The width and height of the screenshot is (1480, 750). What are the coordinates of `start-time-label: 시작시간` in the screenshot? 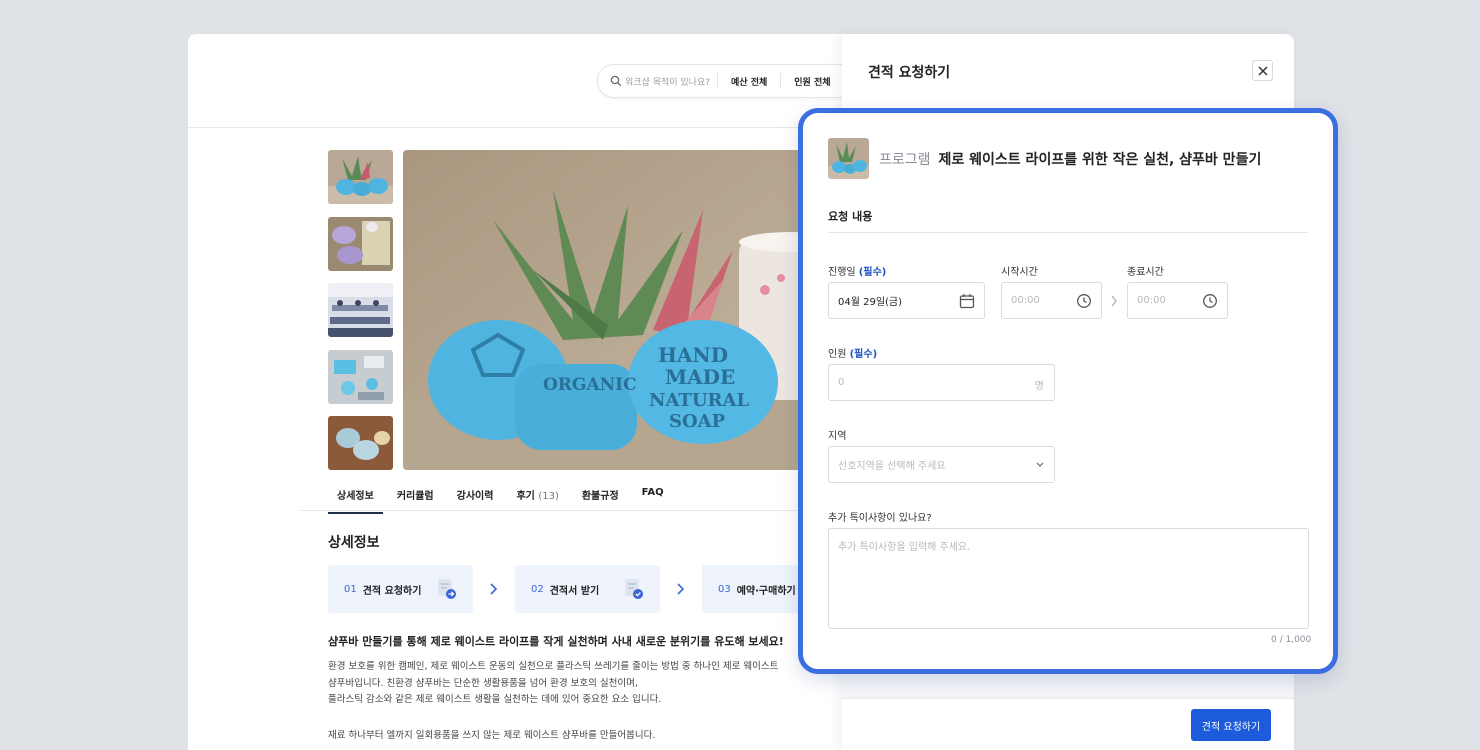 It's located at (1019, 272).